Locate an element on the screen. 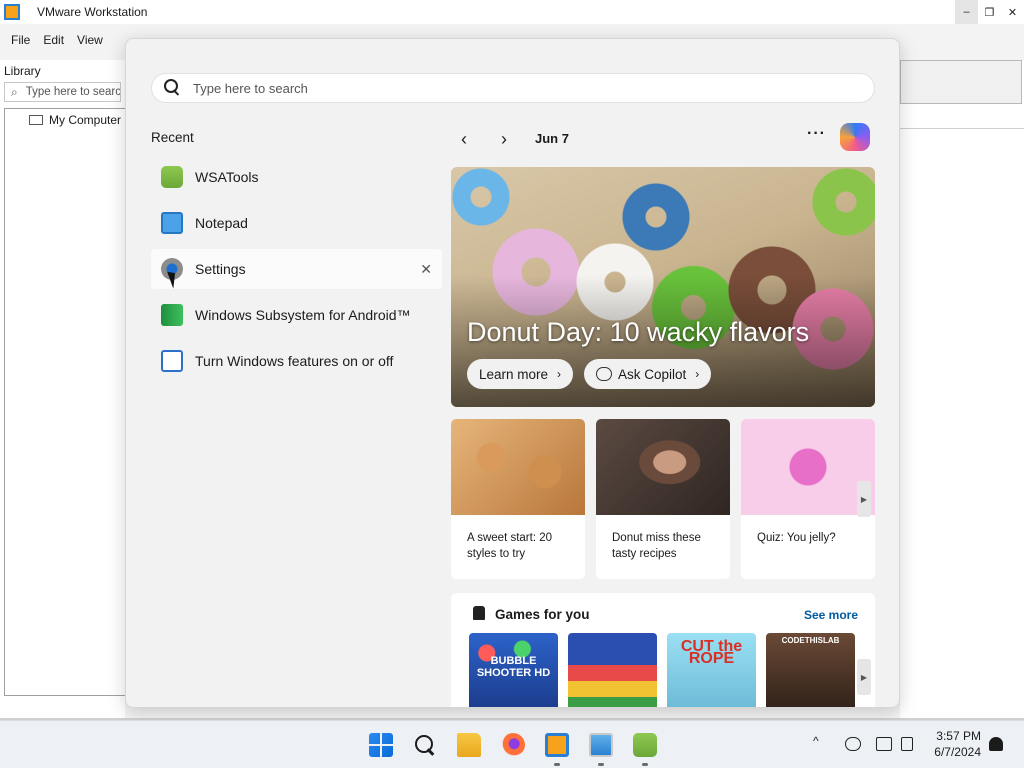 Image resolution: width=1024 pixels, height=768 pixels. recent-item-wsa: Windows Subsystem for Android™ is located at coordinates (296, 315).